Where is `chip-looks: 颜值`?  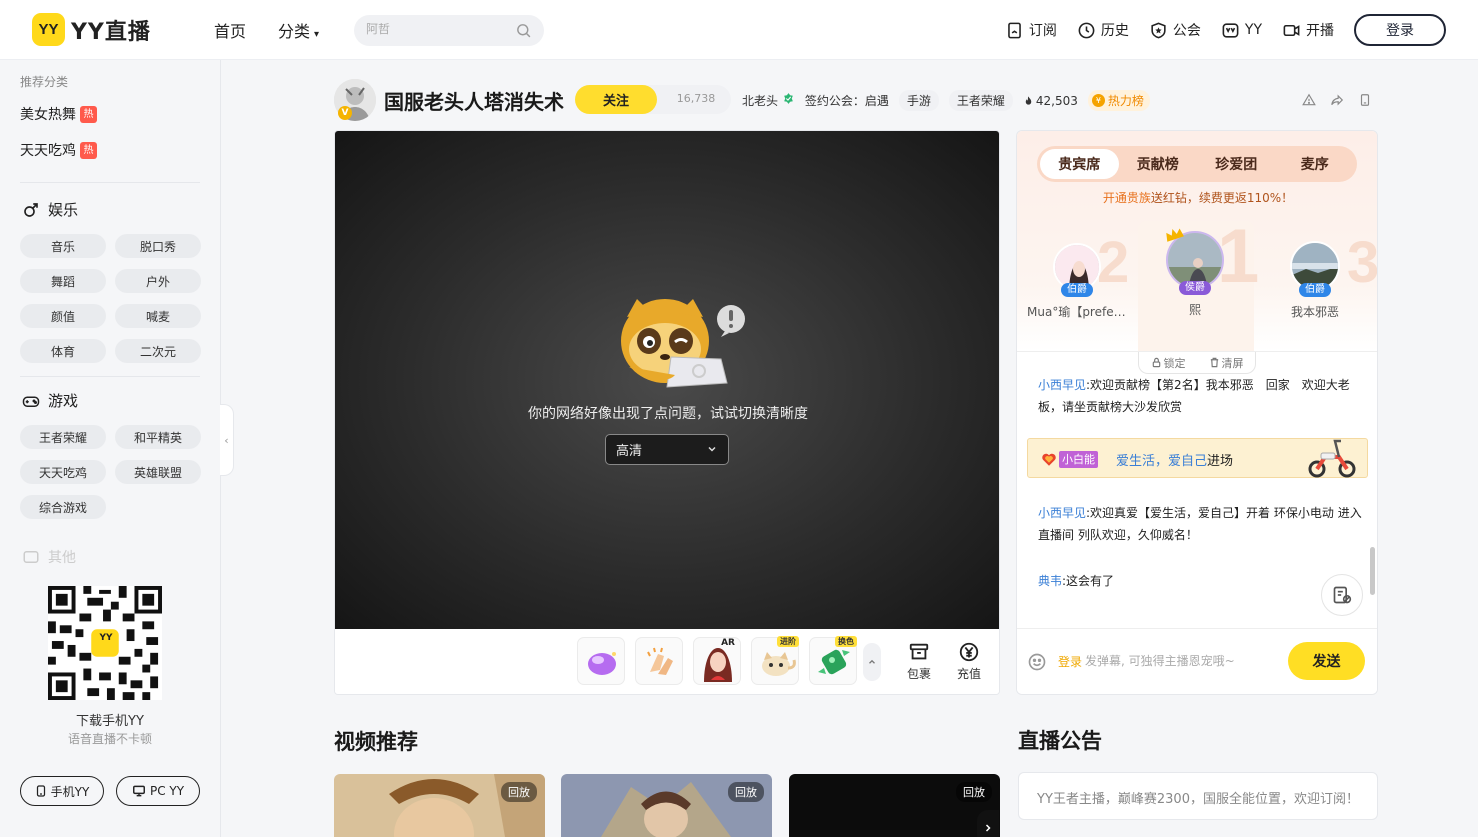 chip-looks: 颜值 is located at coordinates (63, 316).